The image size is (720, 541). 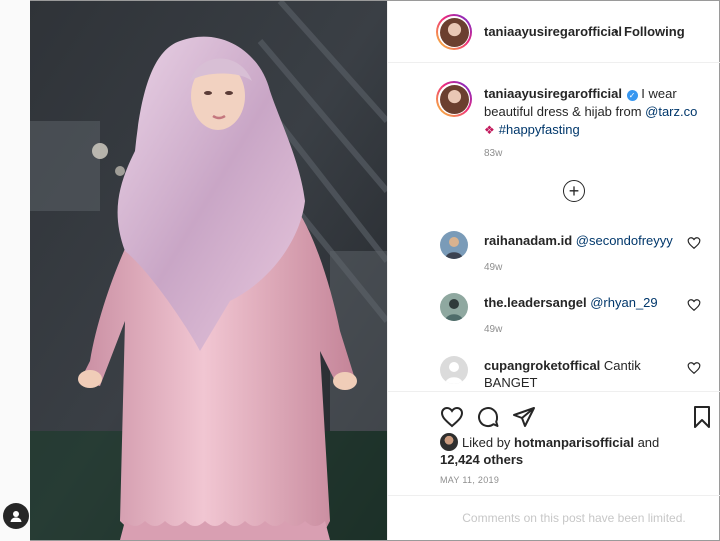 I want to click on liker-avatar, so click(x=449, y=442).